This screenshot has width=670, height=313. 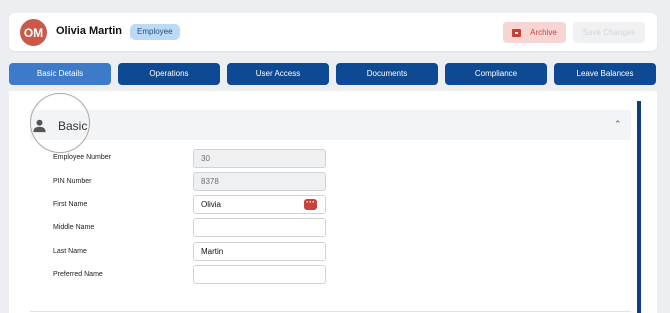 What do you see at coordinates (155, 32) in the screenshot?
I see `role-badge: Employee` at bounding box center [155, 32].